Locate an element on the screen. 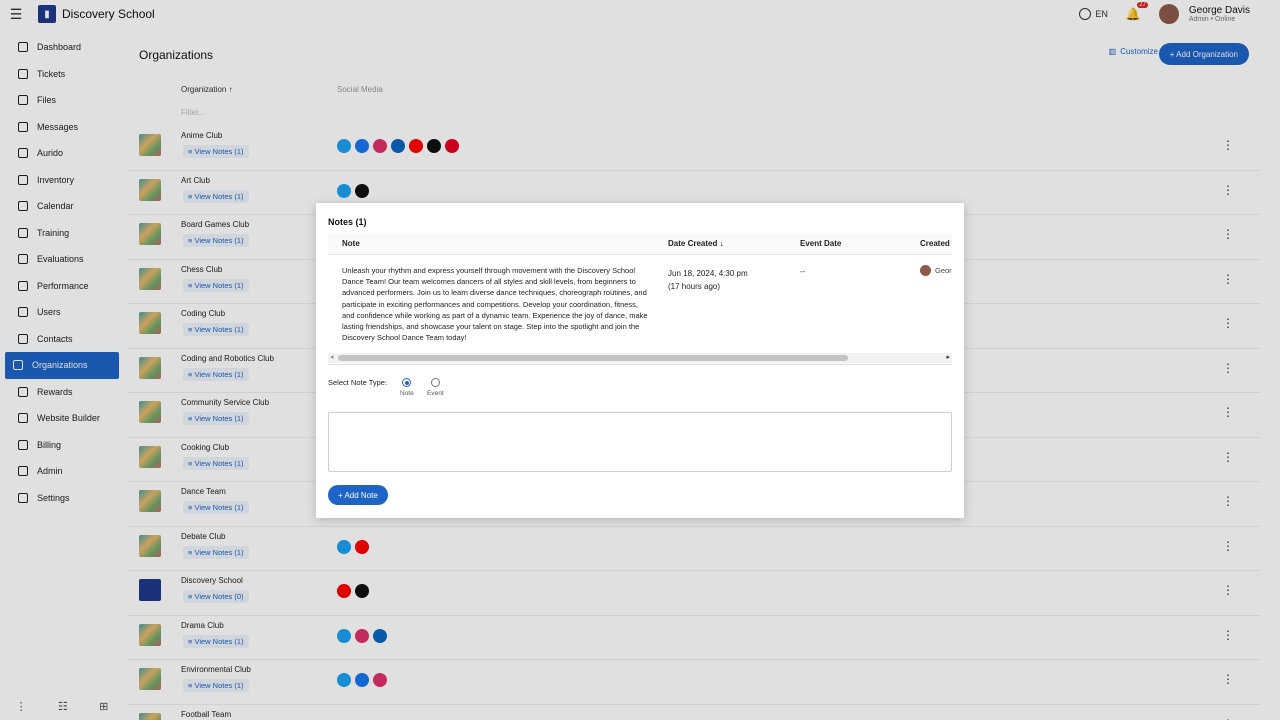 The image size is (1280, 720). note-textarea is located at coordinates (640, 442).